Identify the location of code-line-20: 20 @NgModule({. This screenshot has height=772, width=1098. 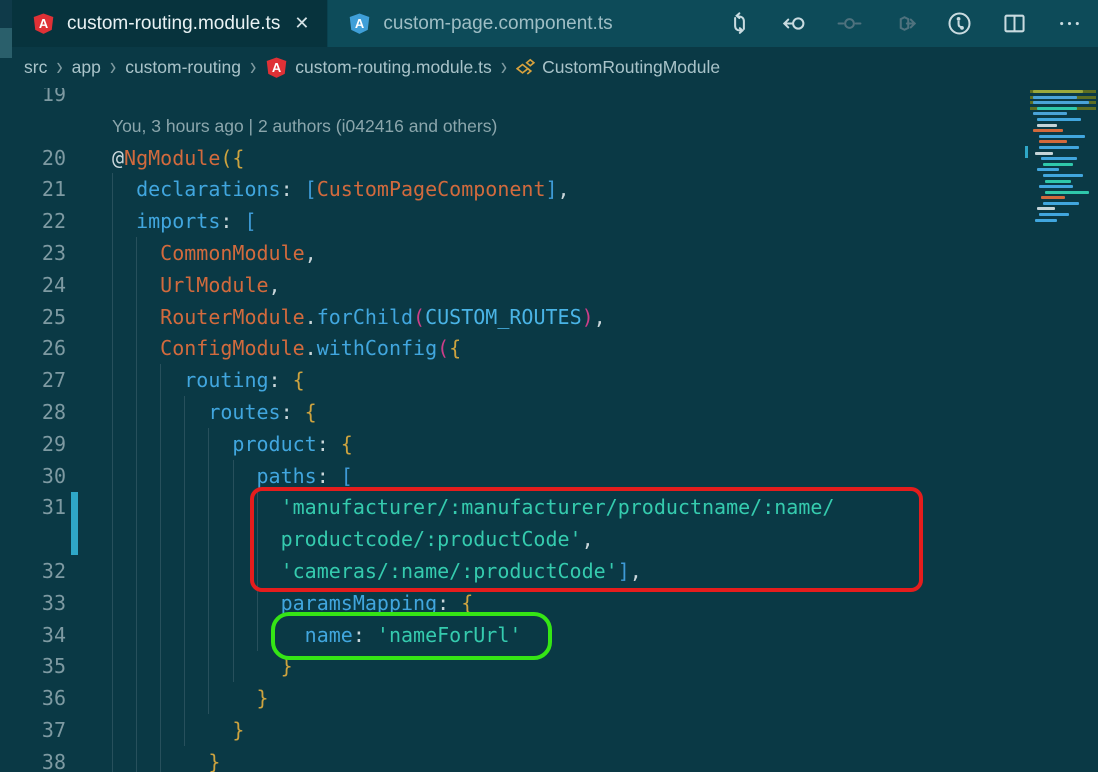
(549, 158).